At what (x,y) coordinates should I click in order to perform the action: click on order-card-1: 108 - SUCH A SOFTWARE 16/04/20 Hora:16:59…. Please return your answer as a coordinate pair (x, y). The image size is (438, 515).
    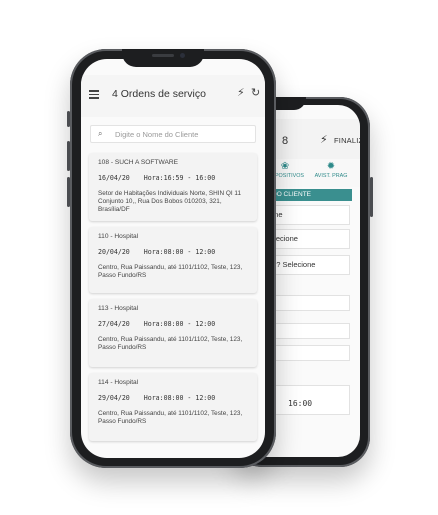
    Looking at the image, I should click on (173, 187).